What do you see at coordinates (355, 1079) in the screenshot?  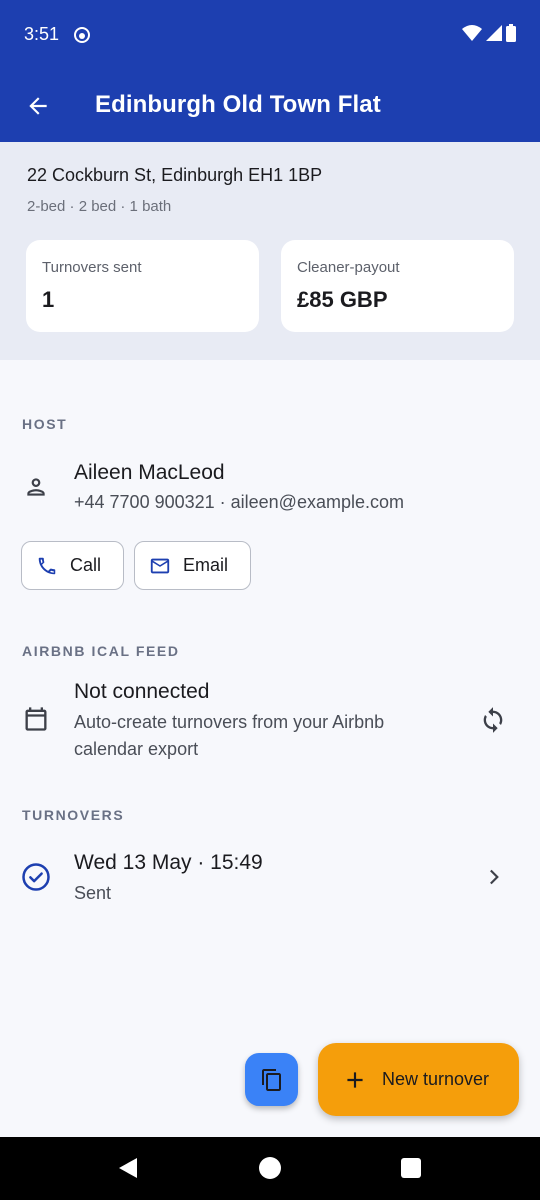 I see `plus-icon` at bounding box center [355, 1079].